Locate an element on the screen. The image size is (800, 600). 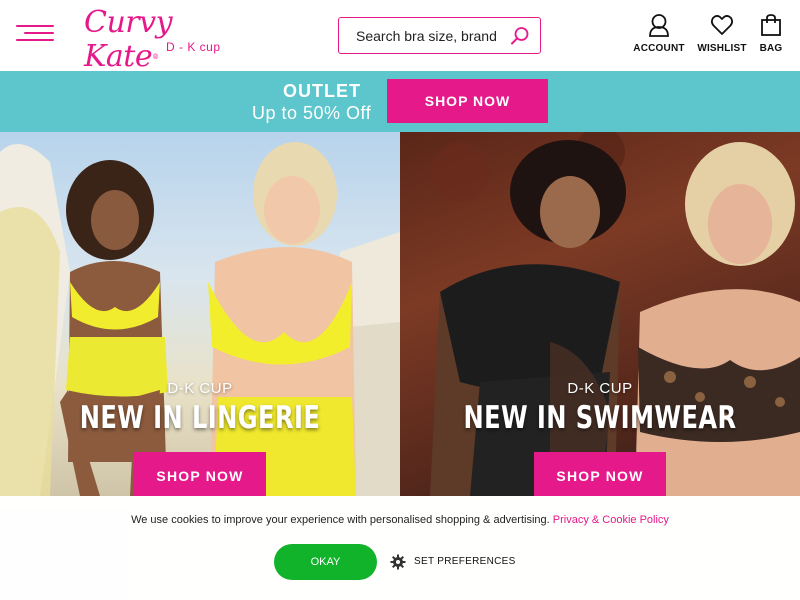
outlet-shop-now-button: SHOP NOW is located at coordinates (467, 101).